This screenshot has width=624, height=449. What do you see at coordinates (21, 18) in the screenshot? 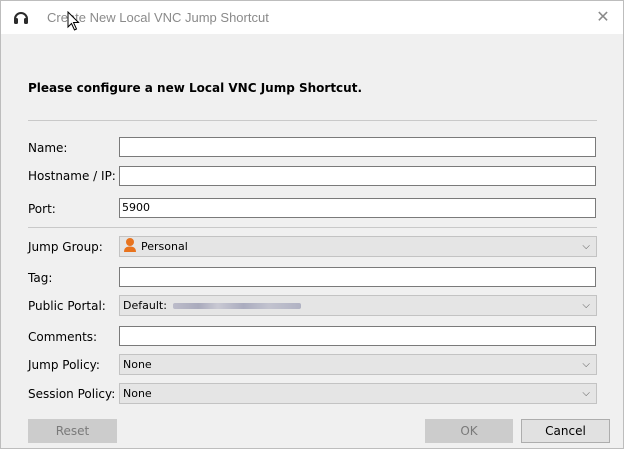
I see `headset-icon` at bounding box center [21, 18].